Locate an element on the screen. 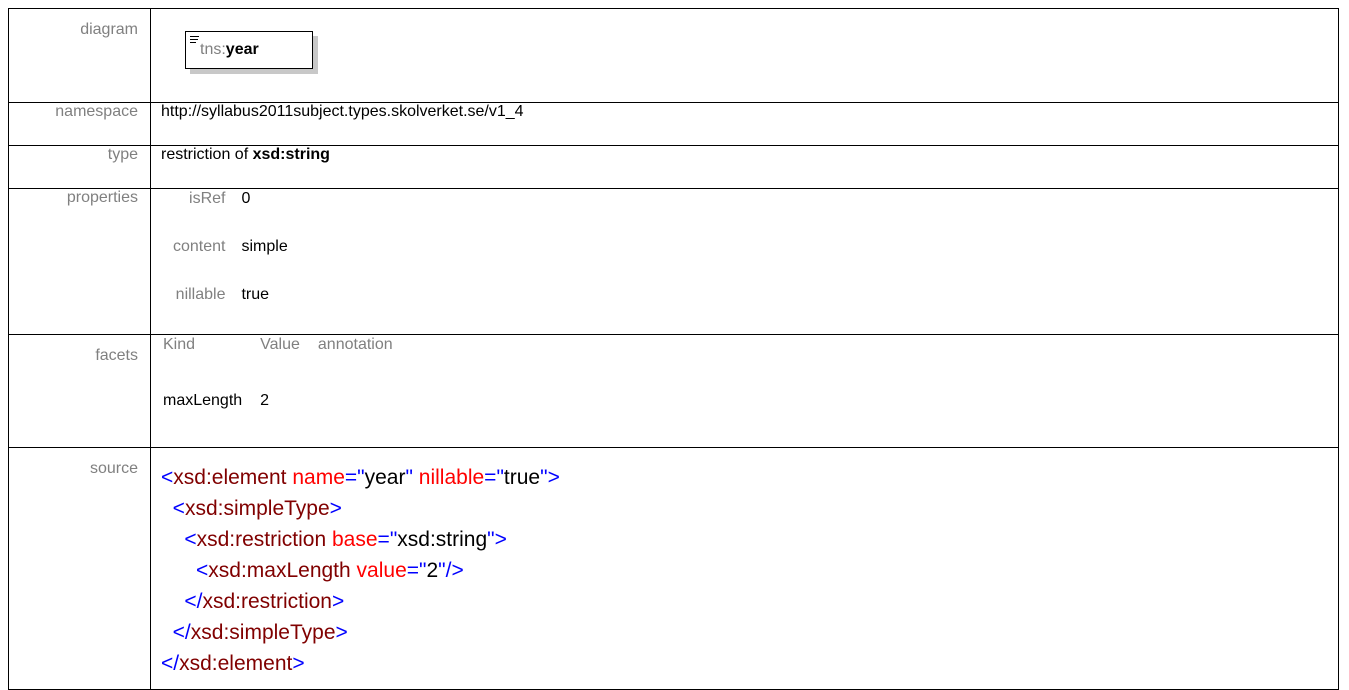 This screenshot has width=1349, height=690. property-key: isRef is located at coordinates (207, 198).